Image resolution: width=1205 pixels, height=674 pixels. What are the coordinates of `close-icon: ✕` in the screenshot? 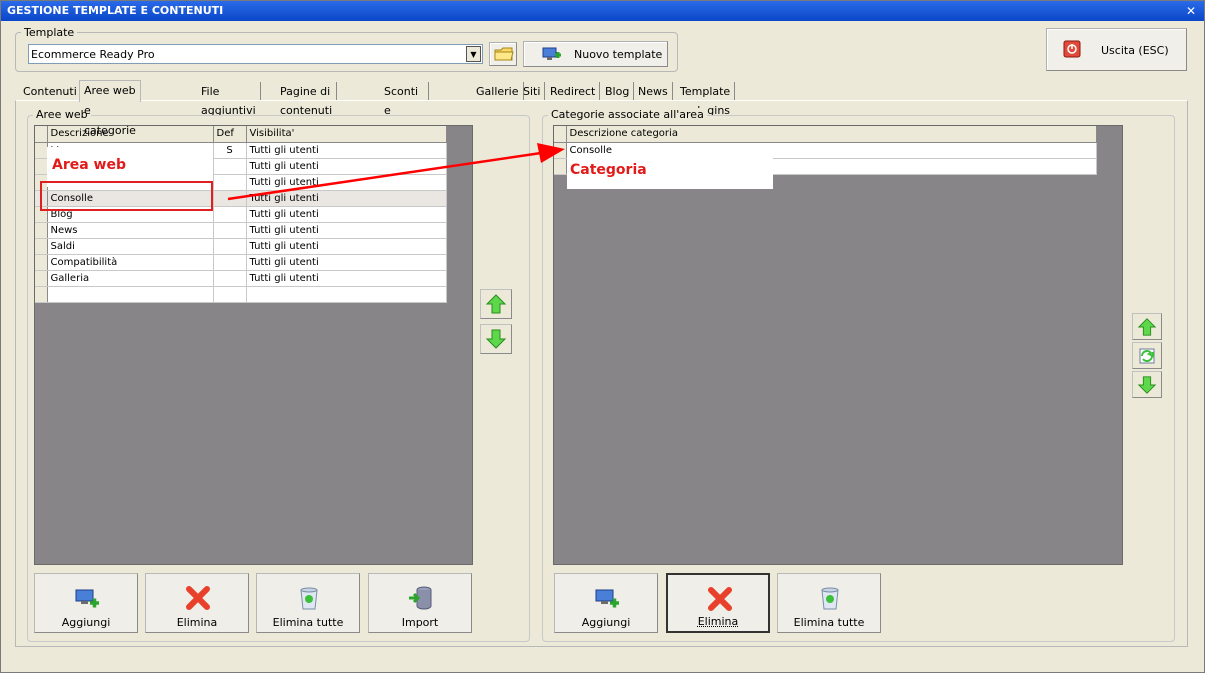 It's located at (1191, 11).